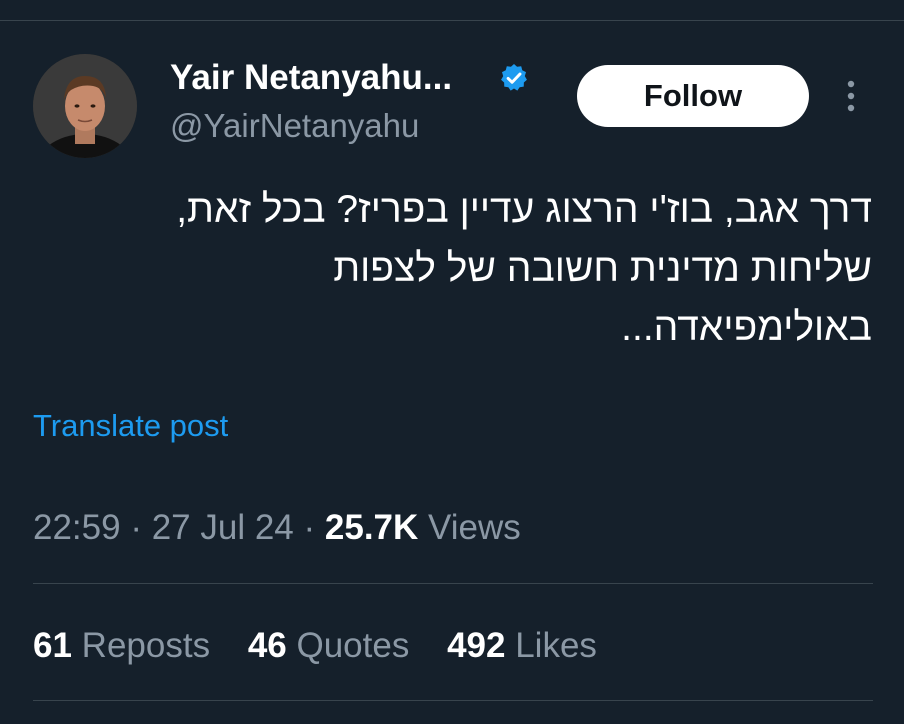  I want to click on quotes-stat: 46 Quotes, so click(329, 645).